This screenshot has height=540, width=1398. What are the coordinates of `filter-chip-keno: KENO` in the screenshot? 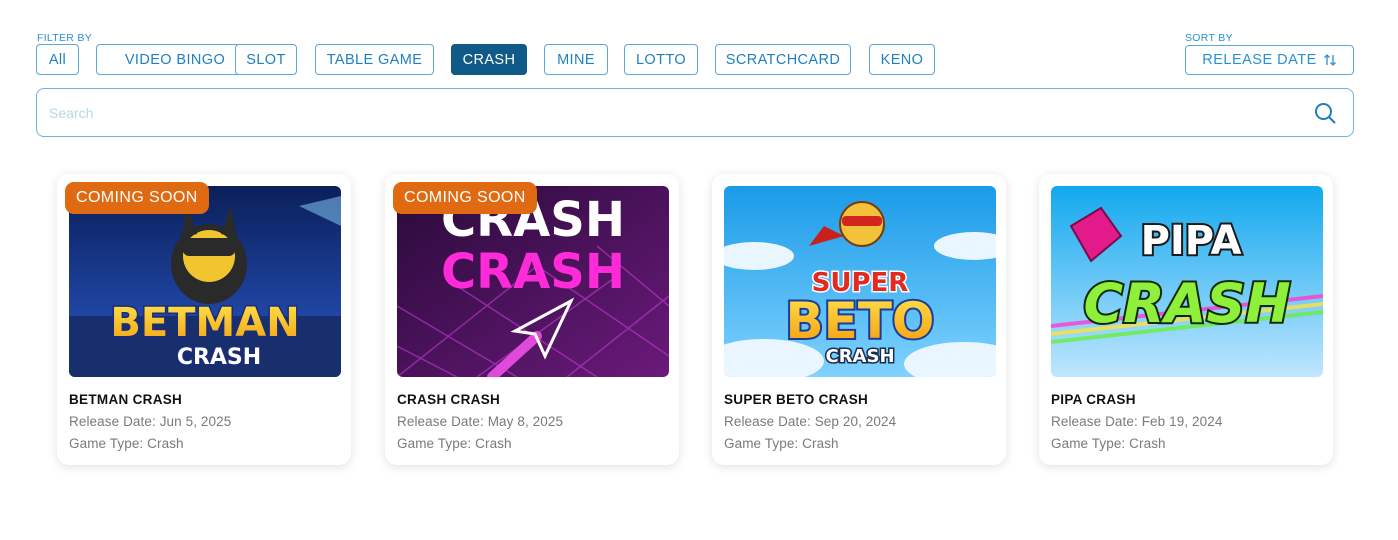 It's located at (902, 59).